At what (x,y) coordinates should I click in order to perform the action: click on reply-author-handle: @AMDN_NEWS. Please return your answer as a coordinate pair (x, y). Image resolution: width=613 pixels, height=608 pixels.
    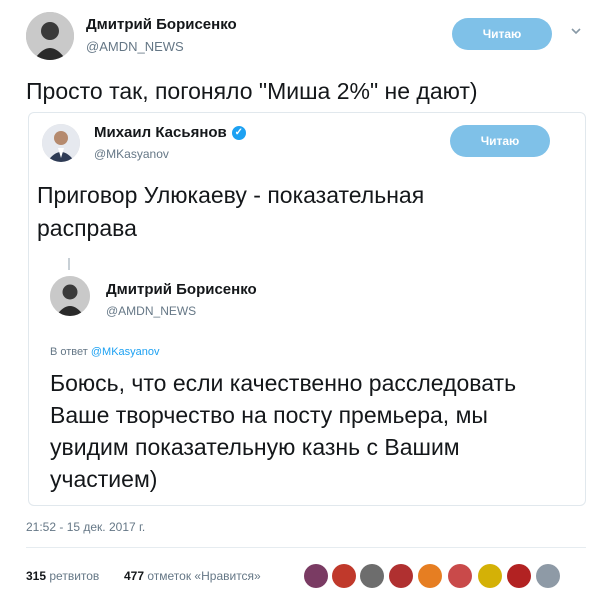
    Looking at the image, I should click on (151, 311).